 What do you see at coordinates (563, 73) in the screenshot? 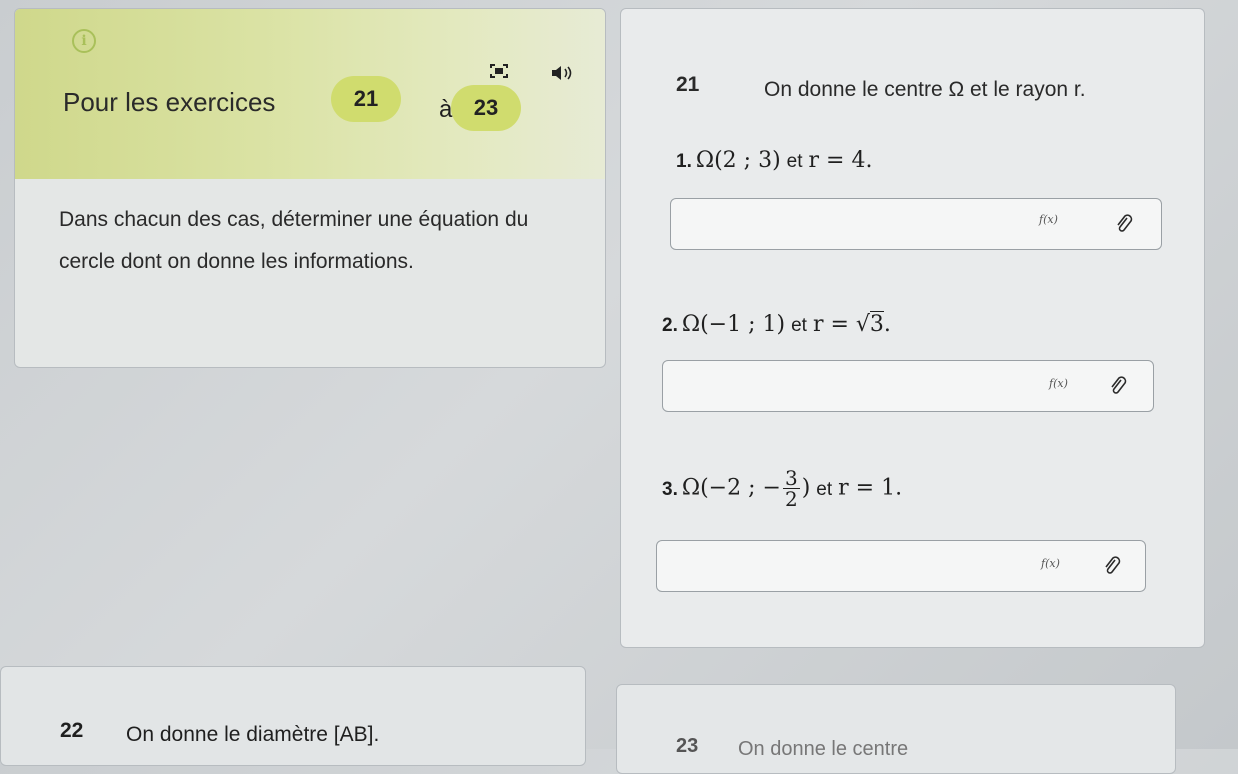
I see `audio-icon` at bounding box center [563, 73].